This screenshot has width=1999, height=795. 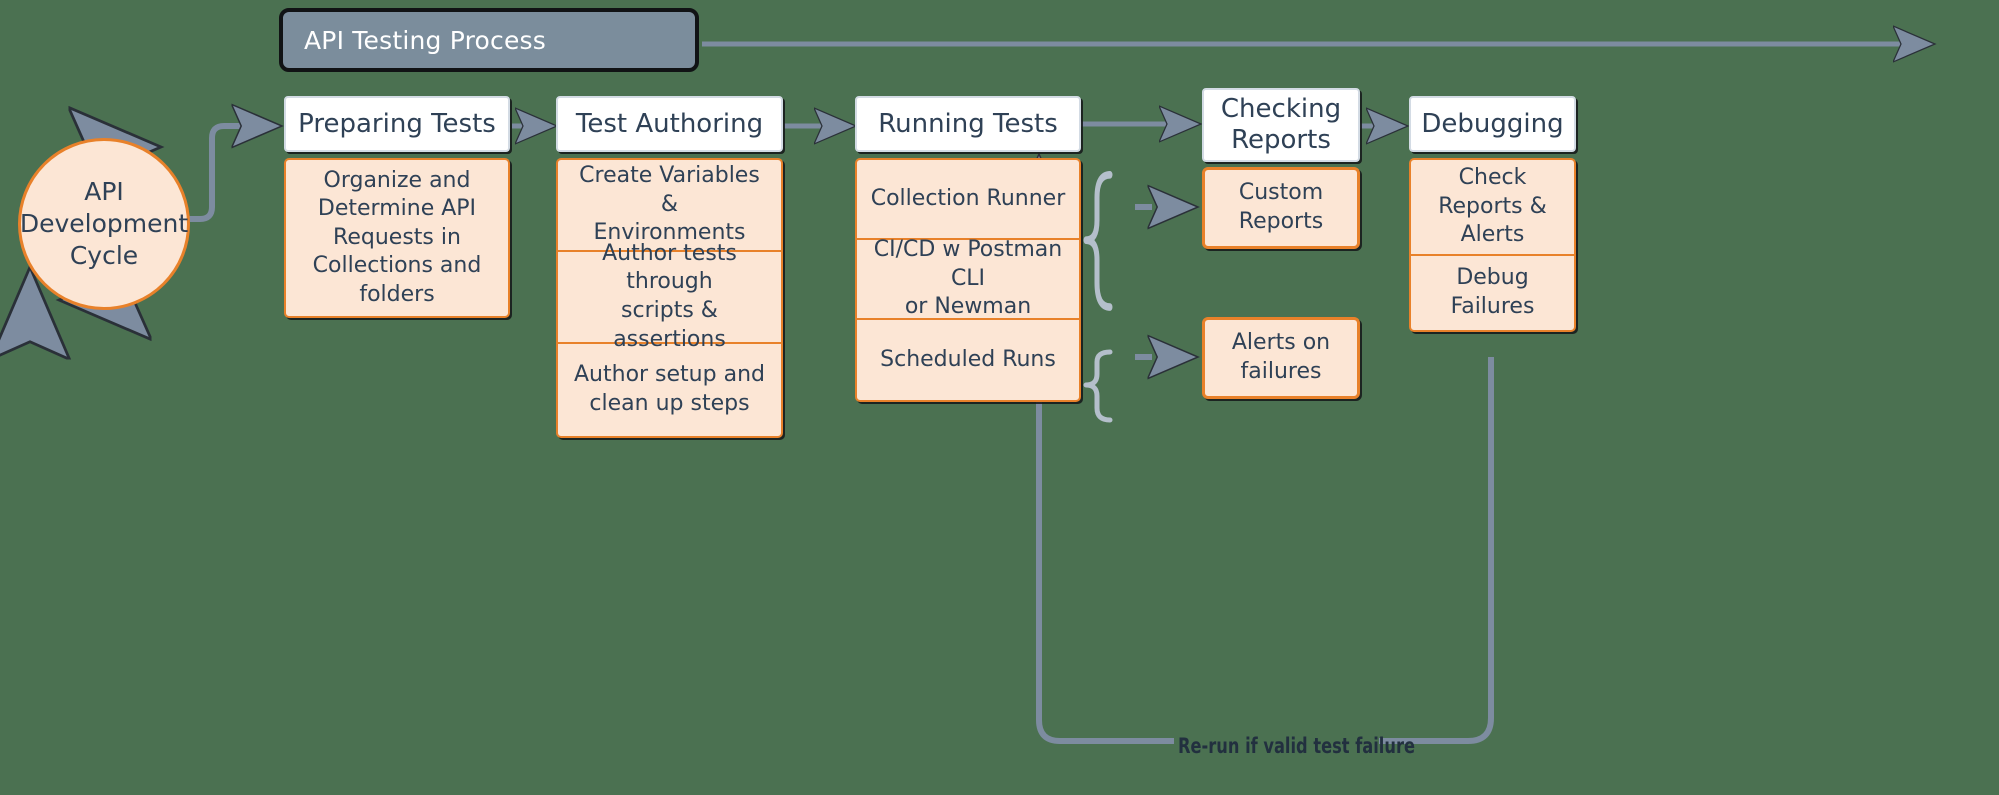 What do you see at coordinates (397, 124) in the screenshot?
I see `stage-header-preparing-tests: Preparing Tests` at bounding box center [397, 124].